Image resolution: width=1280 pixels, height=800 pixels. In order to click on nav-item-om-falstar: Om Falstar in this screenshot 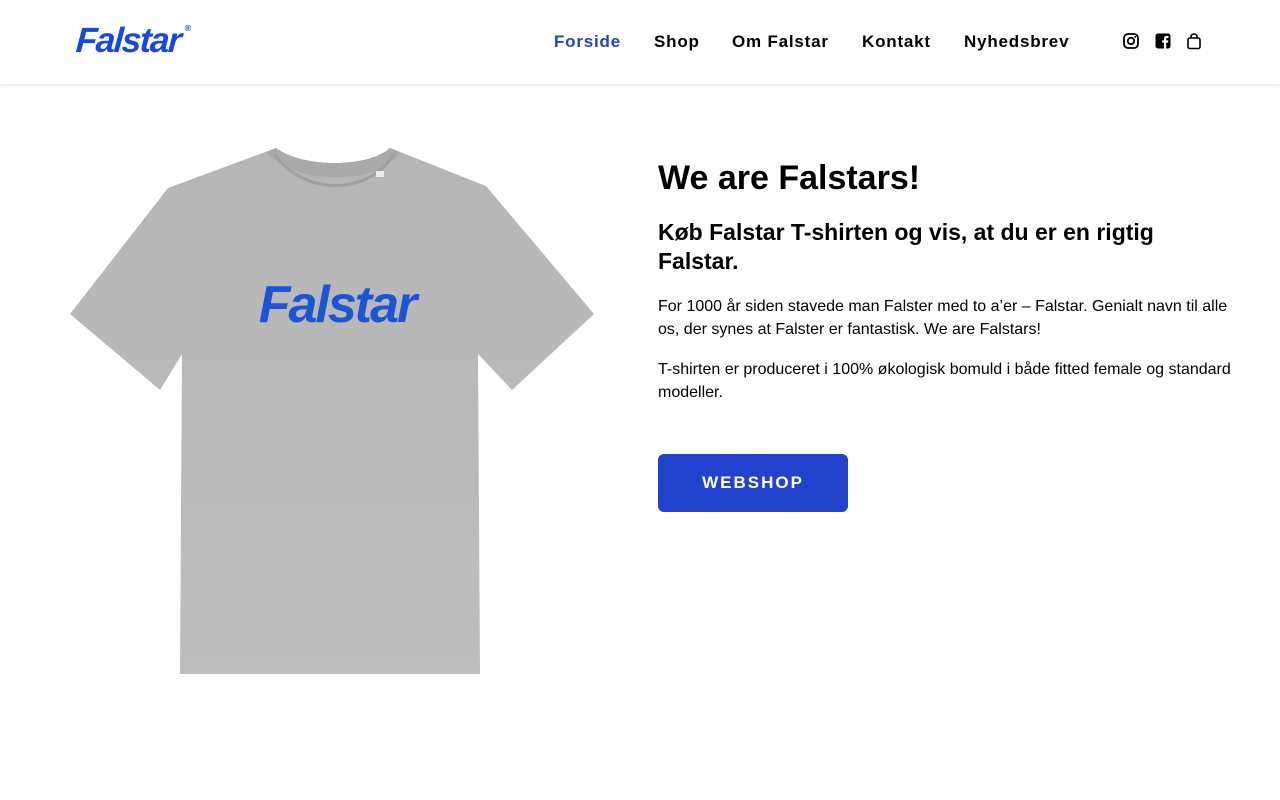, I will do `click(780, 42)`.